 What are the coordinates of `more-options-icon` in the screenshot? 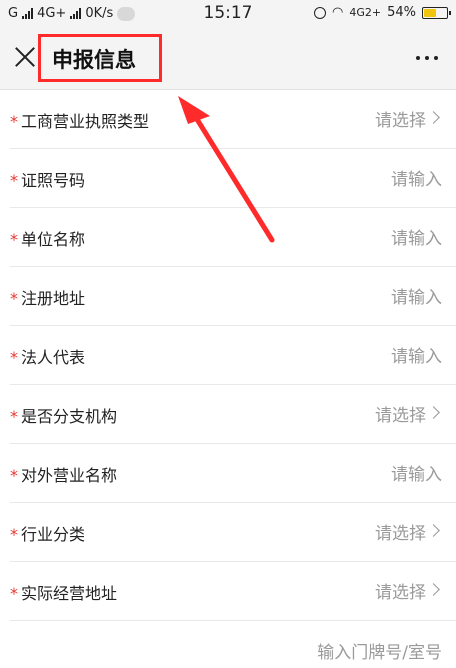 It's located at (427, 58).